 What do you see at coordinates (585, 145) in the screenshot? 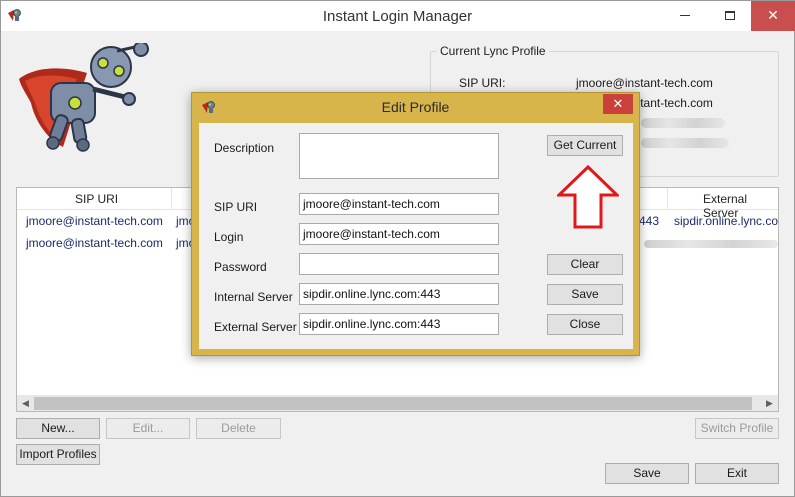
I see `get-current-button: Get Current` at bounding box center [585, 145].